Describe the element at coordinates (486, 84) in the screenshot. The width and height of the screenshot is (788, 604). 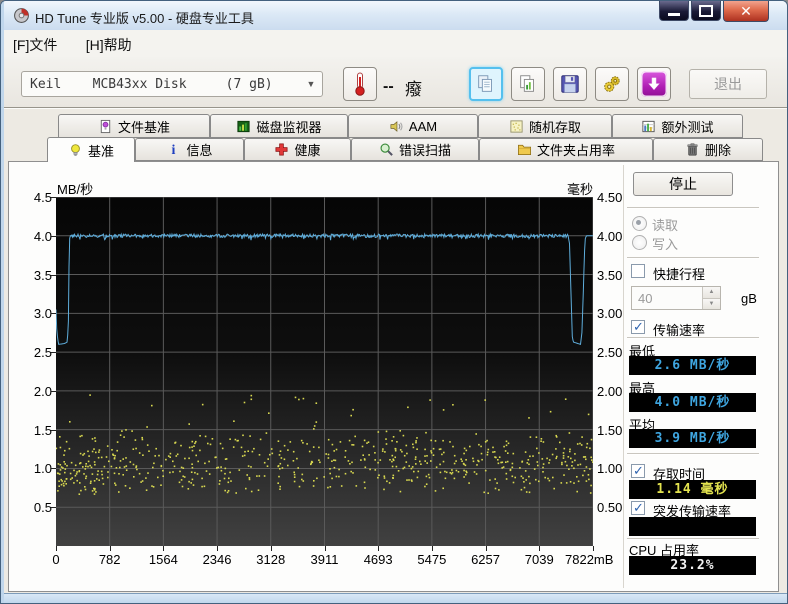
I see `copy-text-button` at that location.